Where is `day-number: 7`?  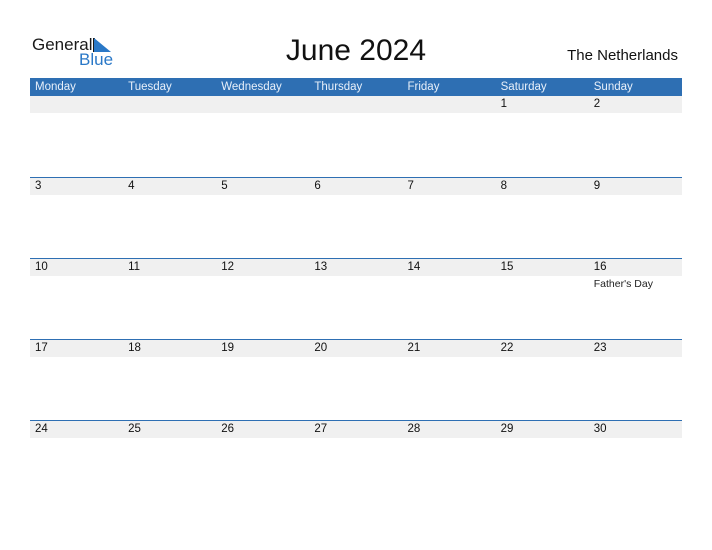
day-number: 7 is located at coordinates (410, 186).